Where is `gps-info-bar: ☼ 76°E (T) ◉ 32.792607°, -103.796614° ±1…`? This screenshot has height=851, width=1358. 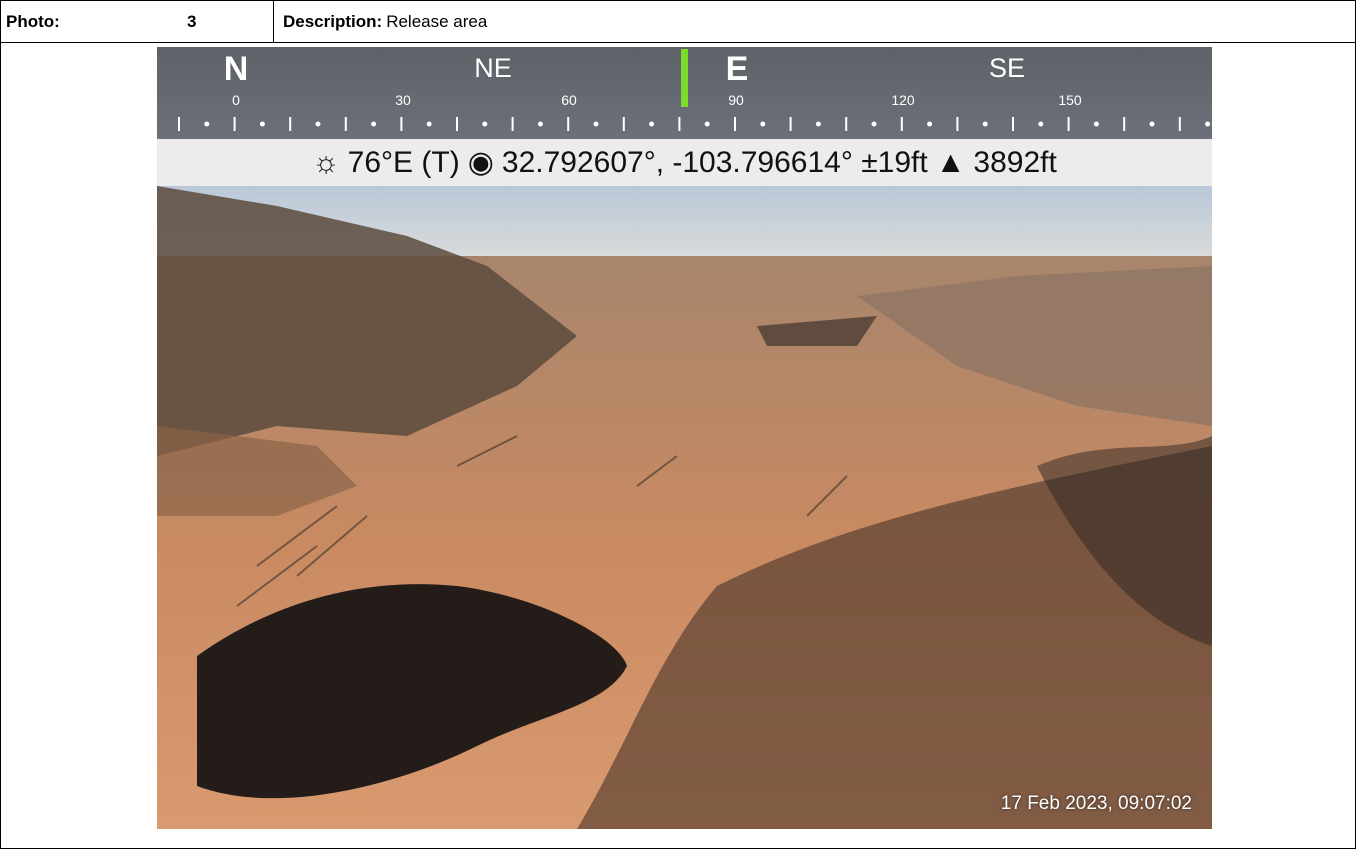 gps-info-bar: ☼ 76°E (T) ◉ 32.792607°, -103.796614° ±1… is located at coordinates (684, 162).